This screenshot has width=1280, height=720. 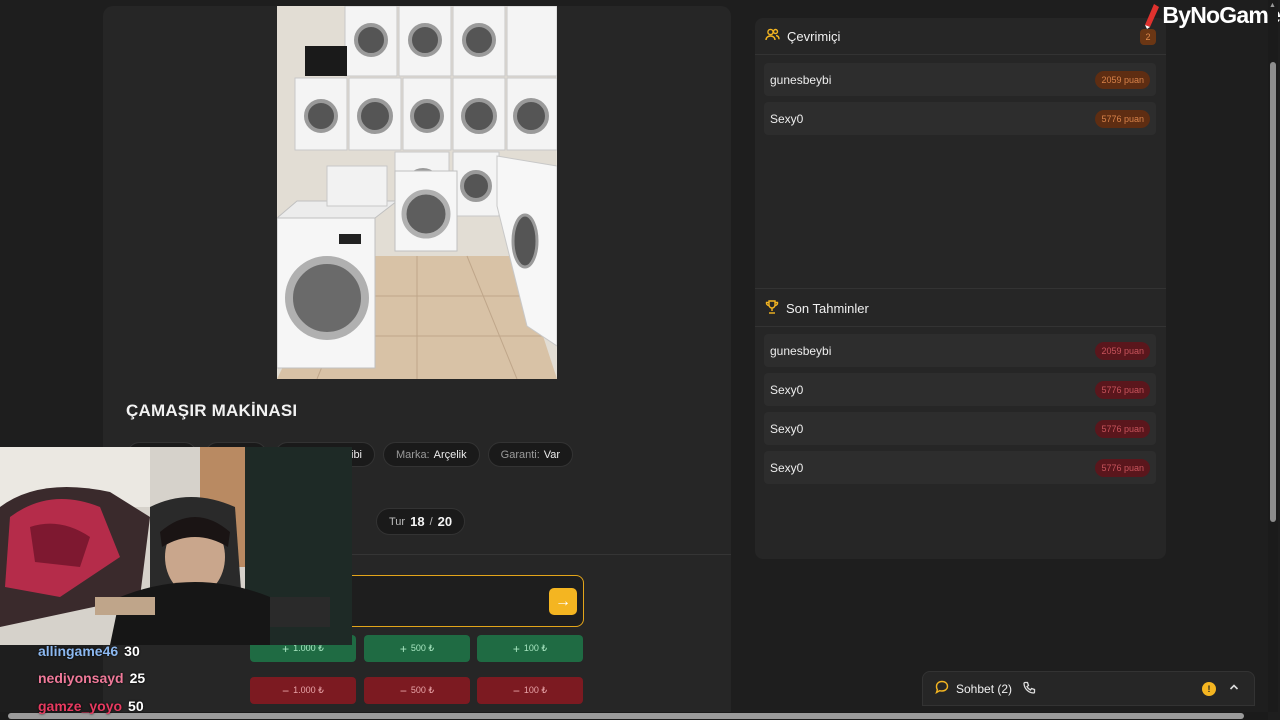 What do you see at coordinates (136, 706) in the screenshot?
I see `stream-chat-score: 50` at bounding box center [136, 706].